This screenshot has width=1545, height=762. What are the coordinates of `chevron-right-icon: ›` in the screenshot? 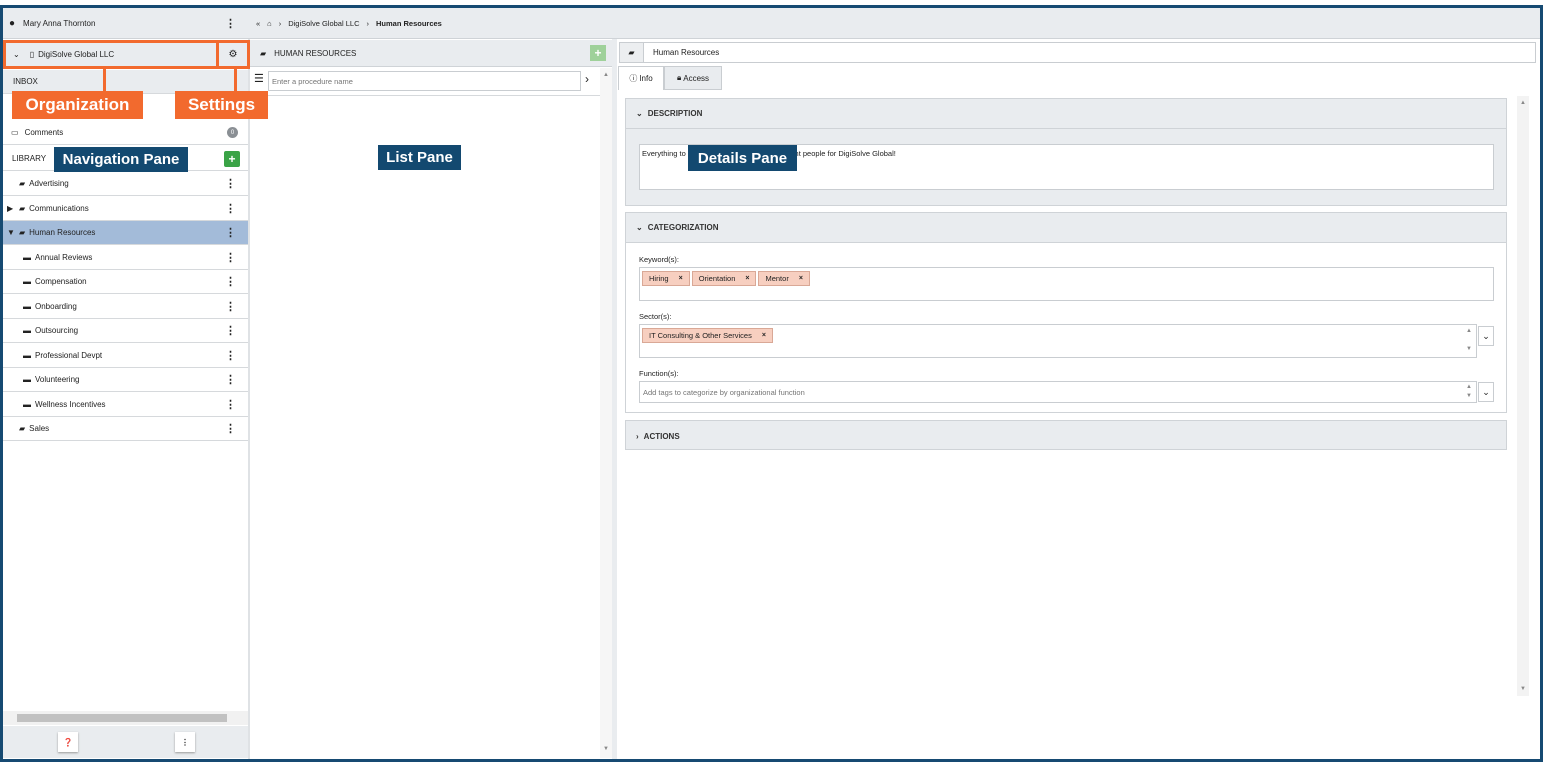 It's located at (587, 79).